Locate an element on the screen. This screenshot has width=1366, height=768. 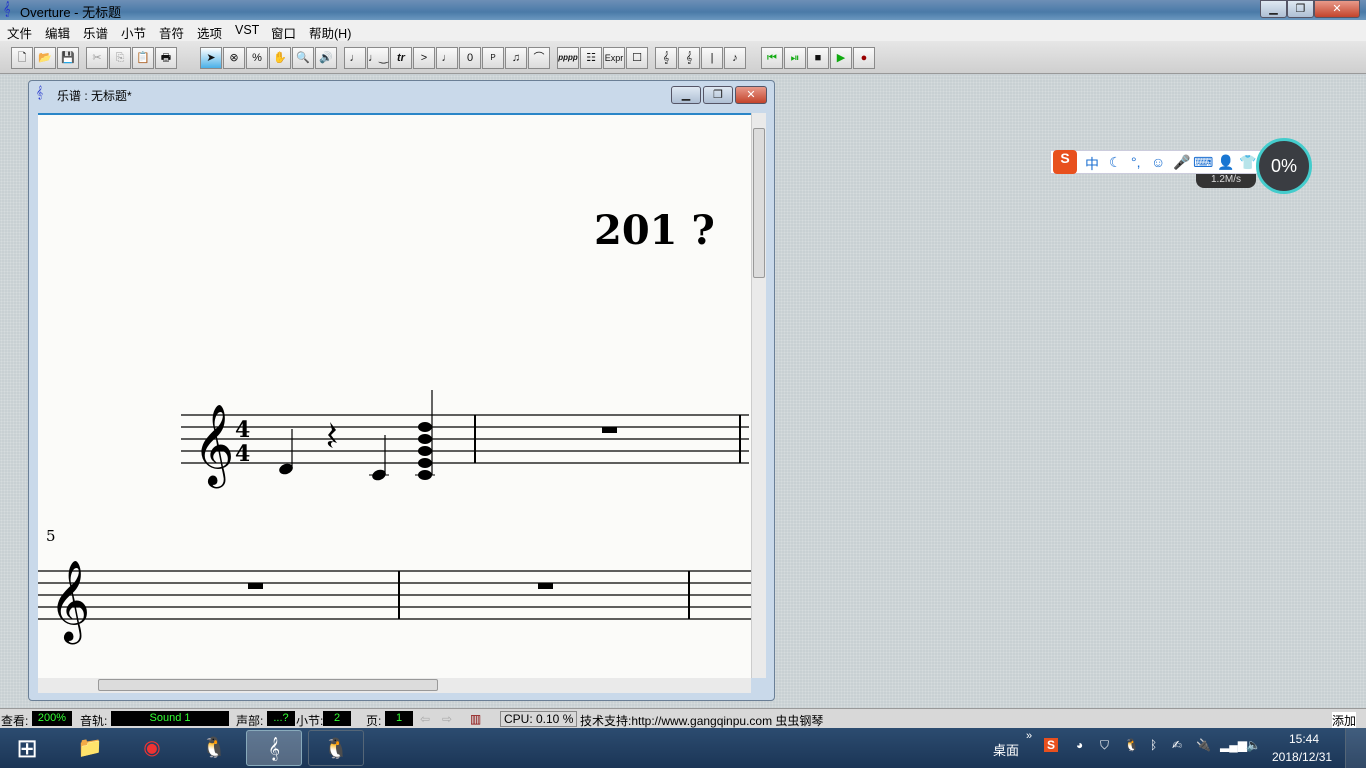
volume-icon: 🔈 is located at coordinates (1253, 745).